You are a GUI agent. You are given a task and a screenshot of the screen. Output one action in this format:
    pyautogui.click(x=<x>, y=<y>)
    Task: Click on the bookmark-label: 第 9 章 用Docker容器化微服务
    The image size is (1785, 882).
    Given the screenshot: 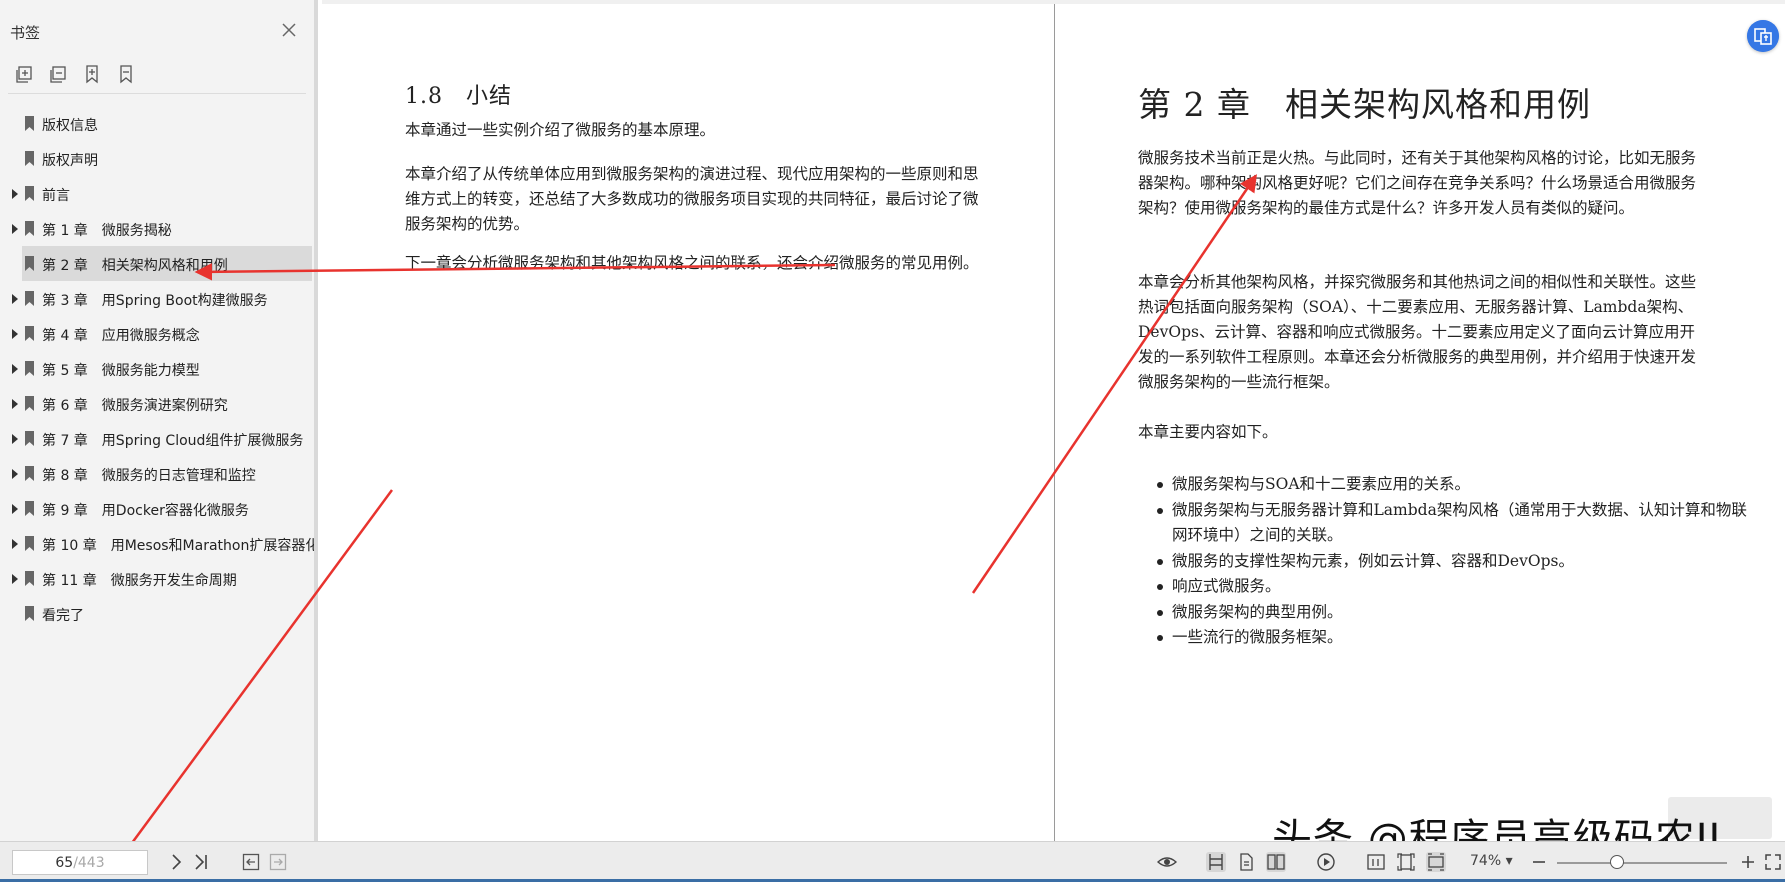 What is the action you would take?
    pyautogui.click(x=145, y=511)
    